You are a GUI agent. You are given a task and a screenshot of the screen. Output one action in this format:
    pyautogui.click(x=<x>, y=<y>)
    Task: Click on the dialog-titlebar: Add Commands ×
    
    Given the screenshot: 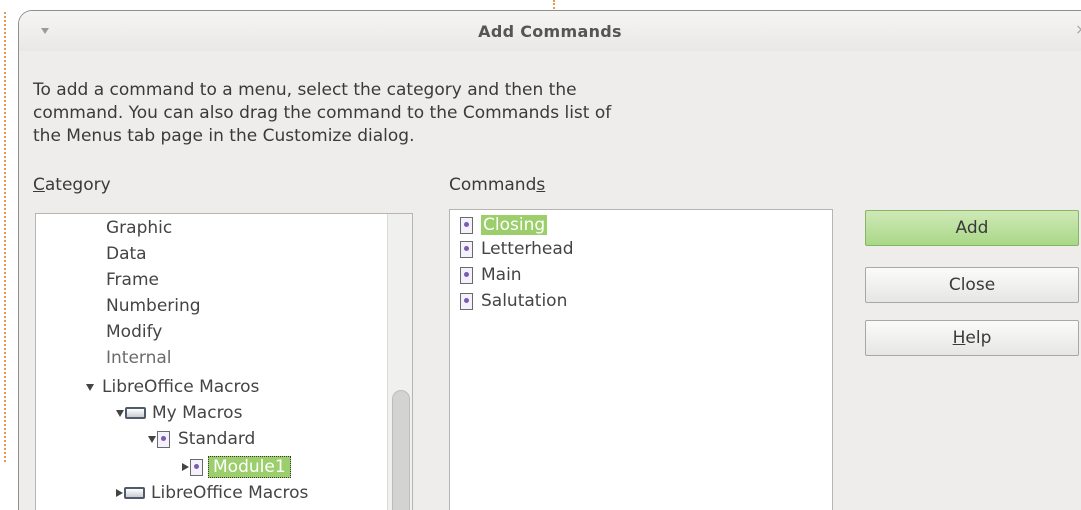 What is the action you would take?
    pyautogui.click(x=550, y=31)
    